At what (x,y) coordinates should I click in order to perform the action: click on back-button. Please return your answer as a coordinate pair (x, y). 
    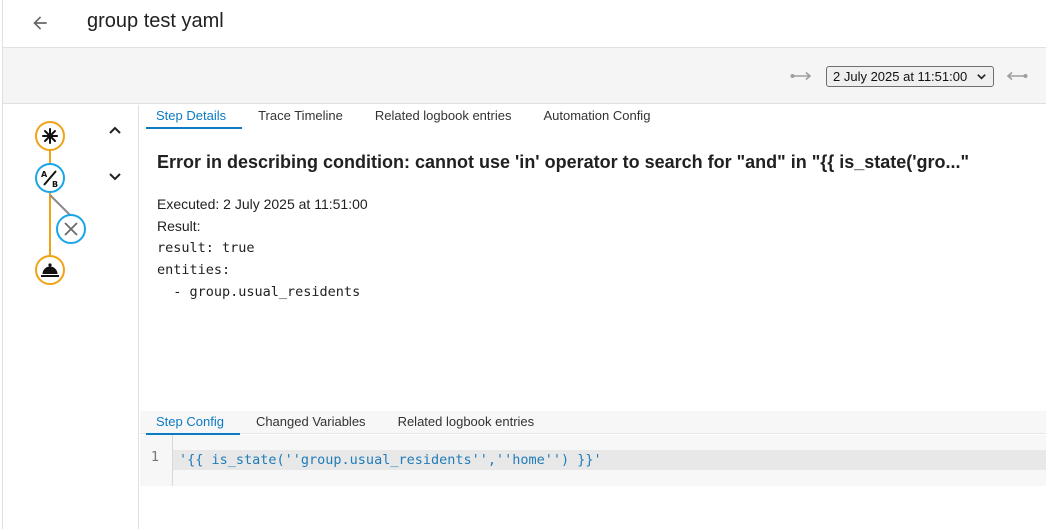
    Looking at the image, I should click on (40, 23).